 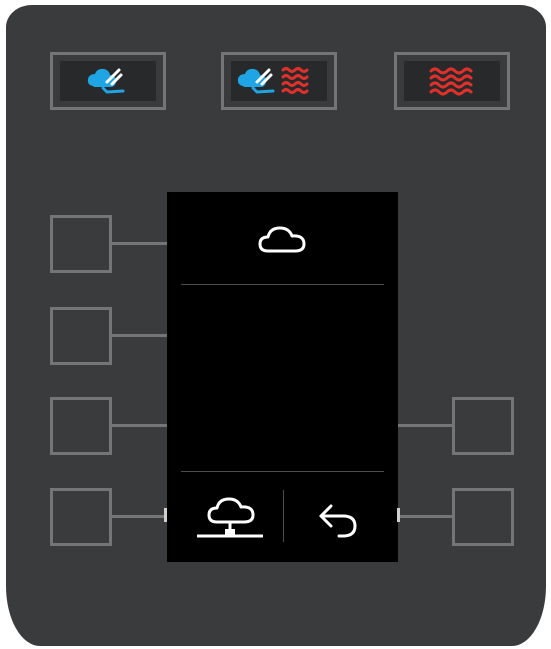 I want to click on right-soft-key-2-connector, so click(x=425, y=516).